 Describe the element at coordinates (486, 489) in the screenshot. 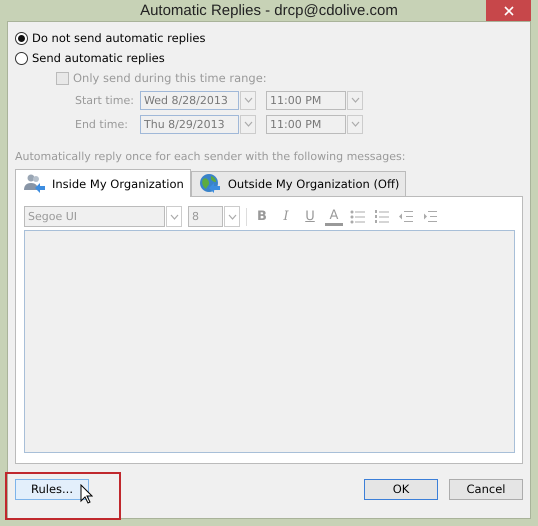

I see `cancel-button: Cancel` at that location.